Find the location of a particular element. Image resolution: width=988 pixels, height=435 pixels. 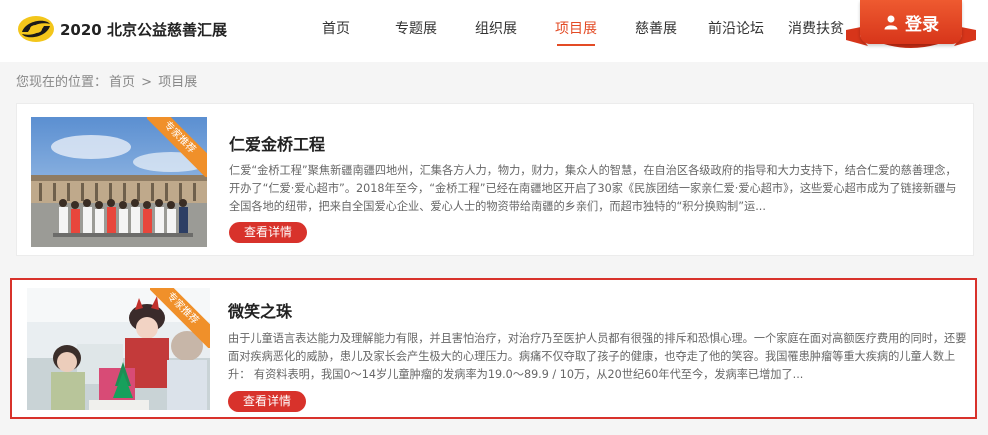

nav-topics: 专题展 is located at coordinates (416, 31).